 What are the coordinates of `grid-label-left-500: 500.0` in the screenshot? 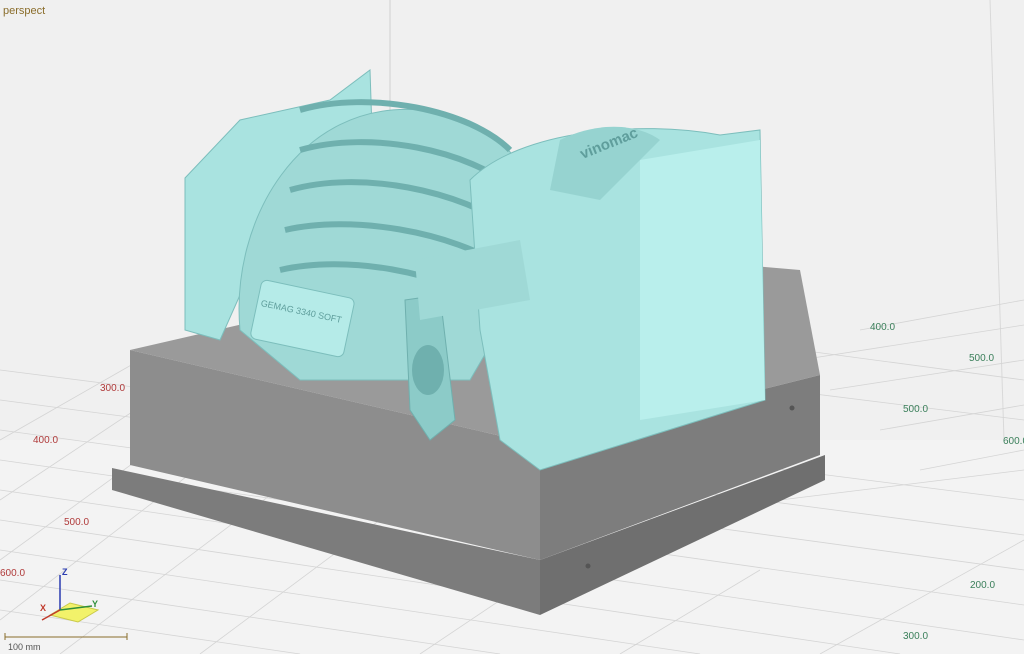 It's located at (77, 522).